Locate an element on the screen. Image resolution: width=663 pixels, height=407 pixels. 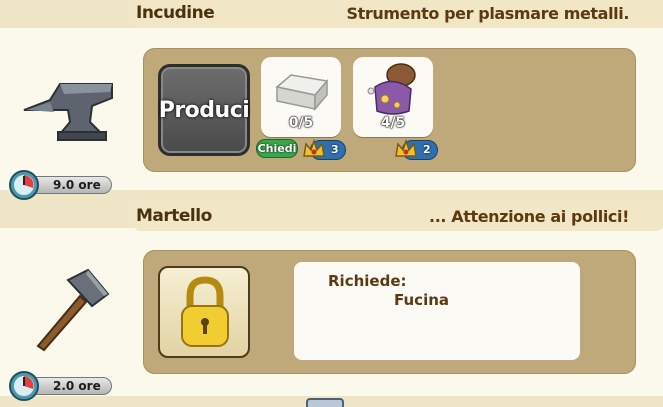
requires-label: Richiede: is located at coordinates (367, 281).